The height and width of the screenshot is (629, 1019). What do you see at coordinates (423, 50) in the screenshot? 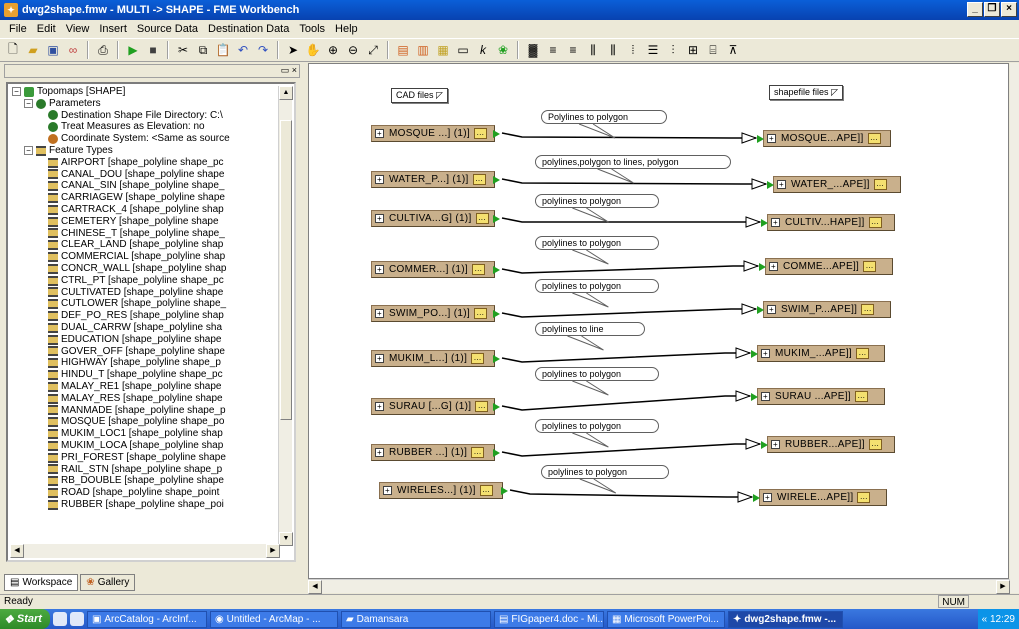
I see `add-writer-icon: ▥` at bounding box center [423, 50].